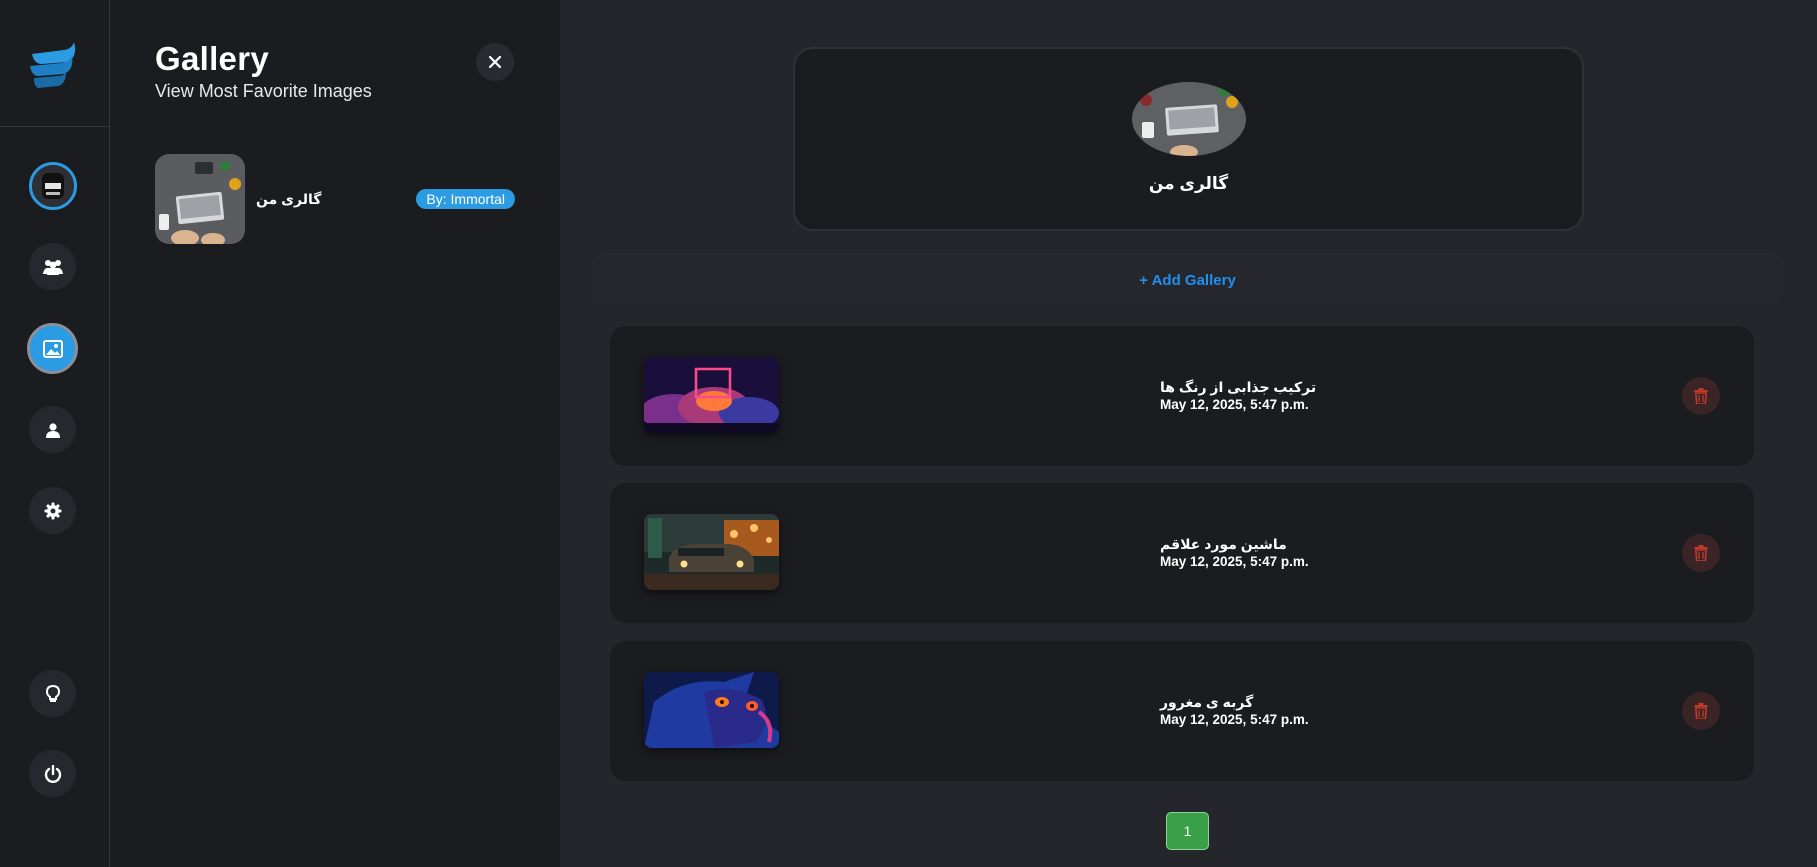 This screenshot has height=867, width=1817. I want to click on gallery-button, so click(52, 348).